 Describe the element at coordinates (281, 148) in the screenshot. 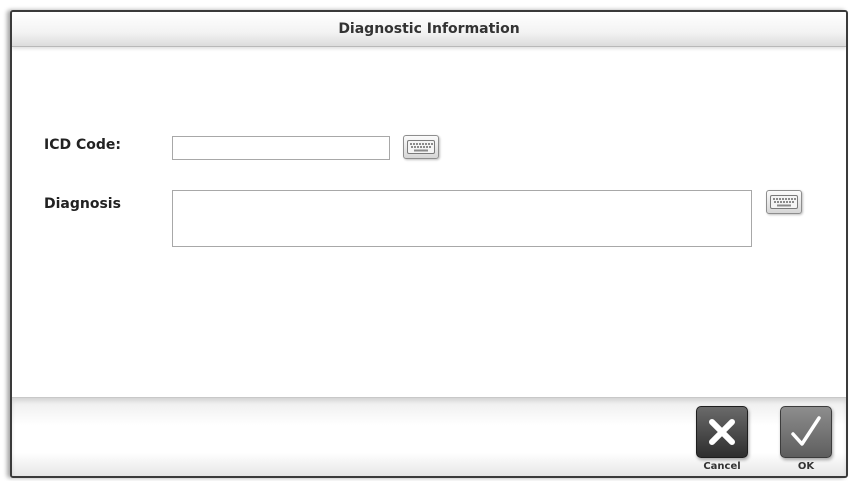

I see `icd-code-input` at that location.